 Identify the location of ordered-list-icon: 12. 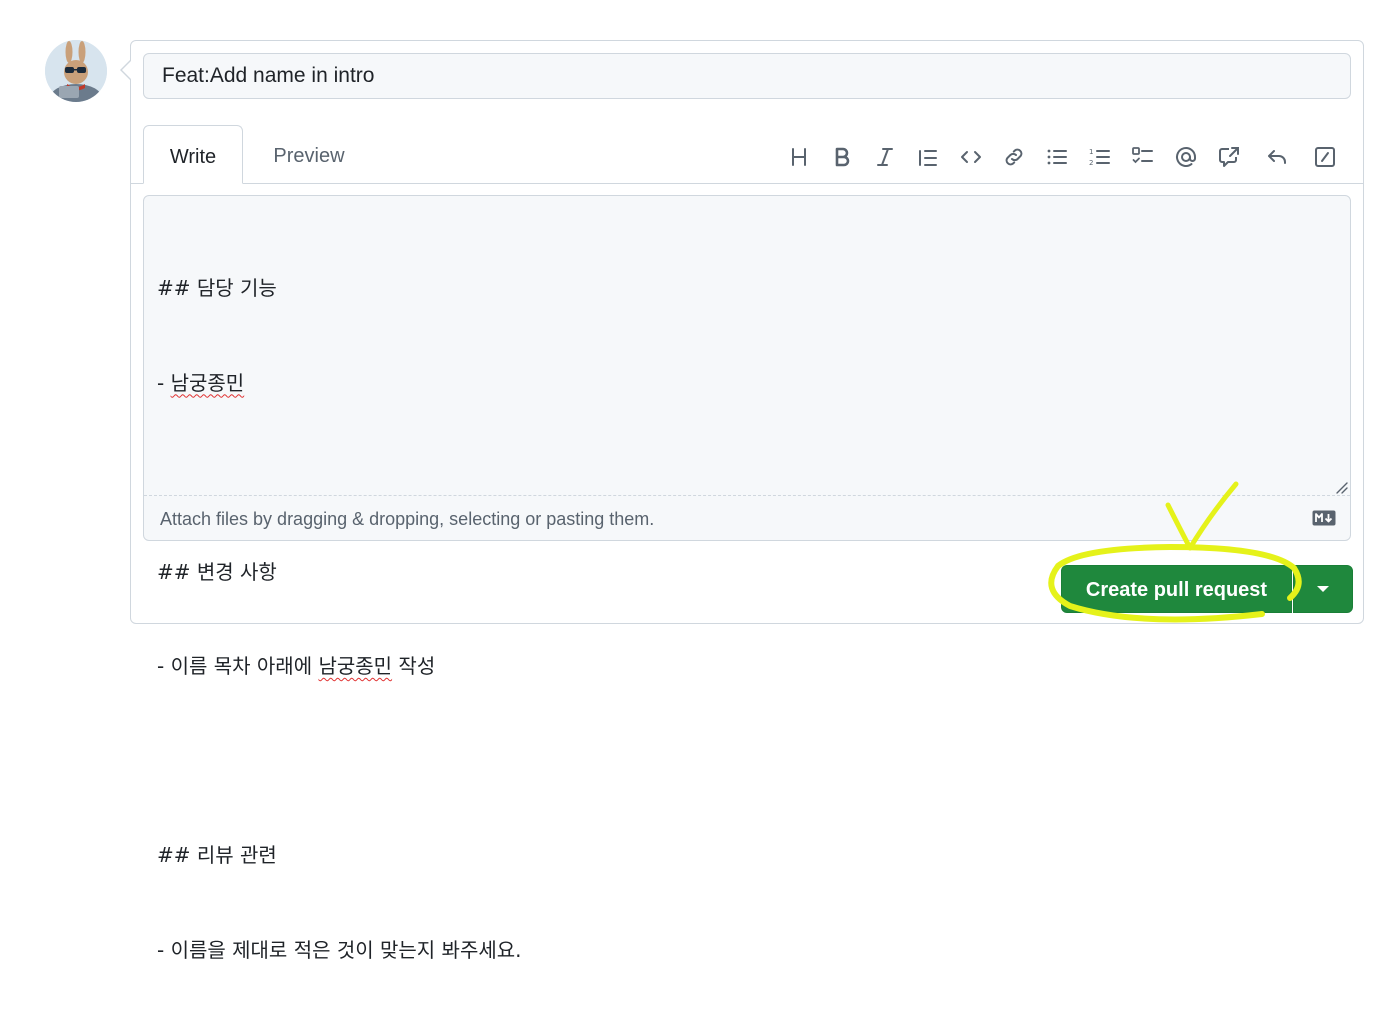
(1100, 157).